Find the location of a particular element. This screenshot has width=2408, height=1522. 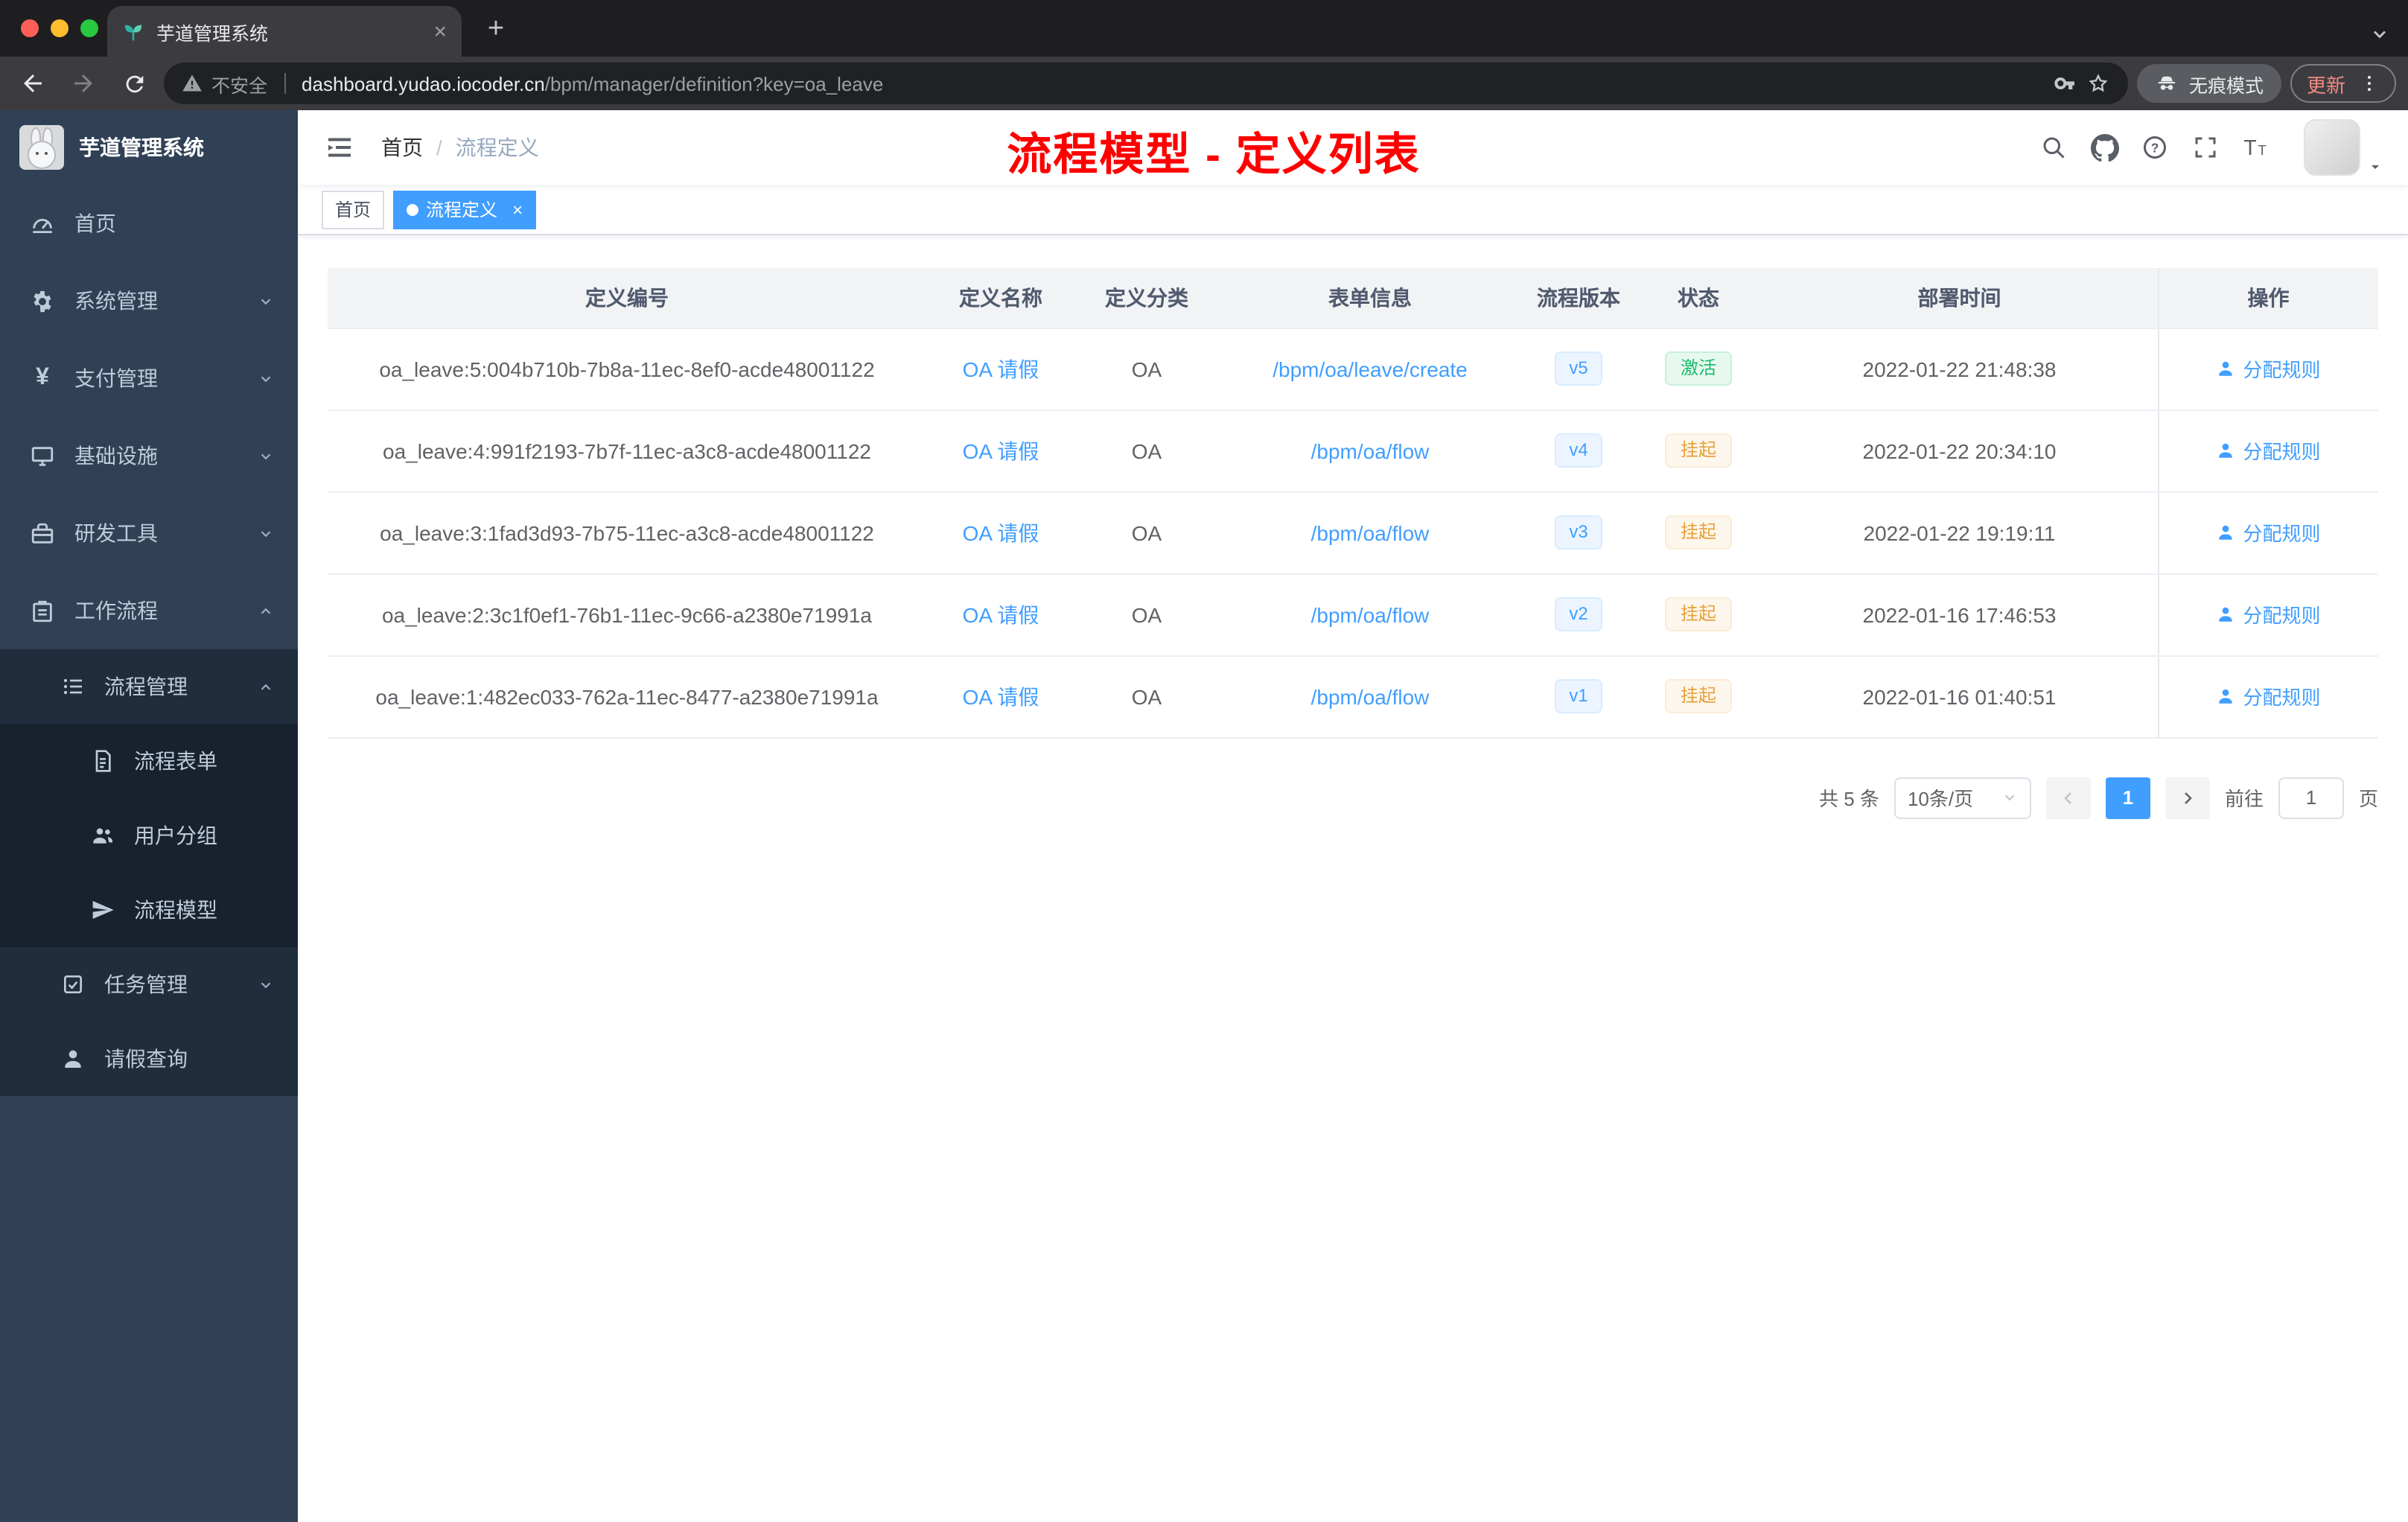

version-tag: v1 is located at coordinates (1578, 696).